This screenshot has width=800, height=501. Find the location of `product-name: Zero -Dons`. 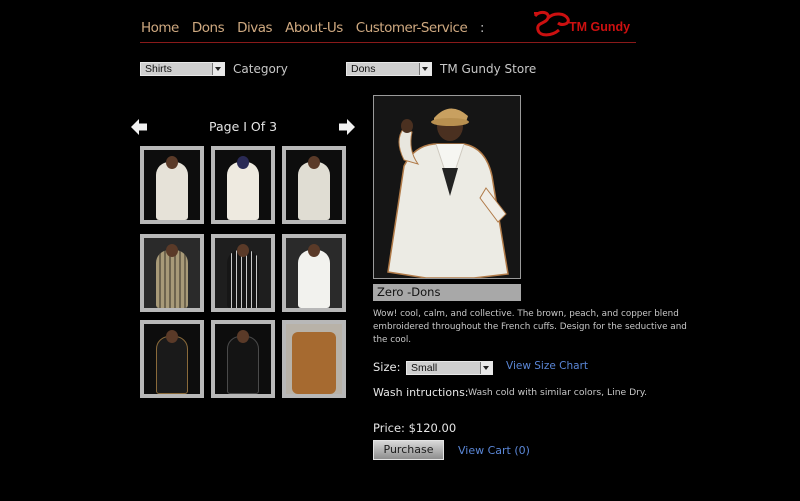

product-name: Zero -Dons is located at coordinates (447, 292).